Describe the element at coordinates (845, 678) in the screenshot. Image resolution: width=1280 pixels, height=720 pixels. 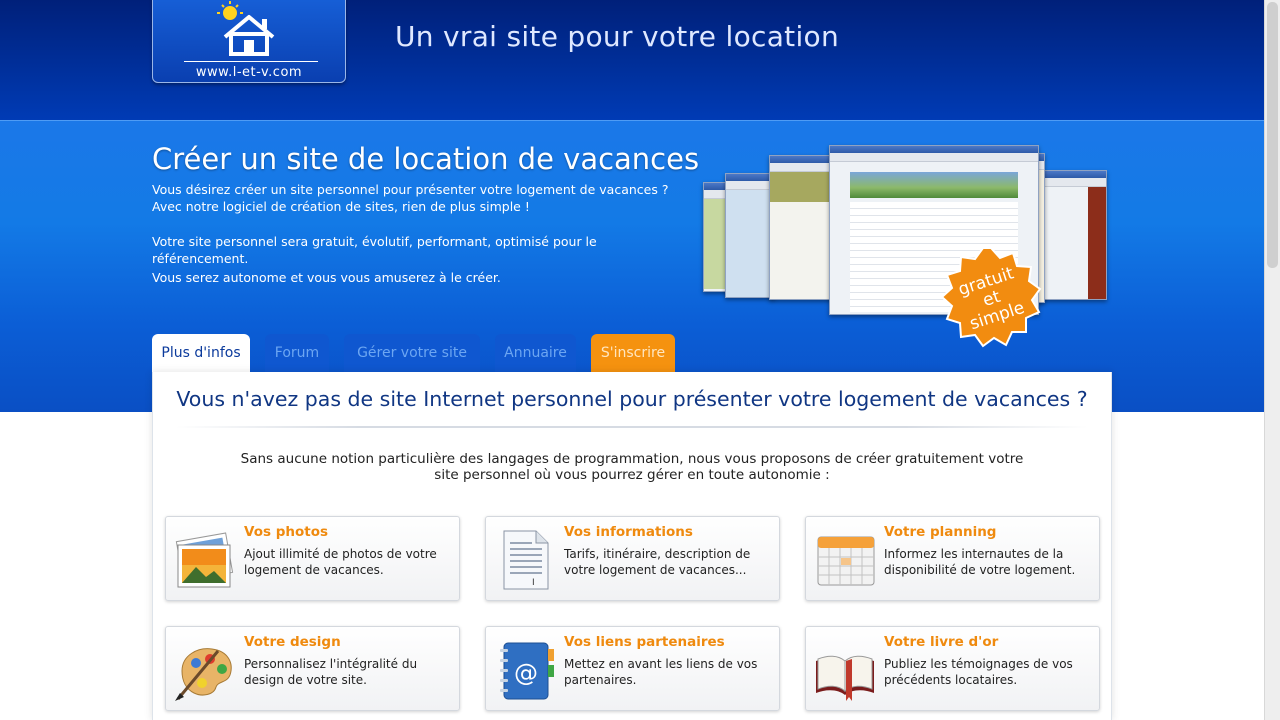
I see `book-icon` at that location.